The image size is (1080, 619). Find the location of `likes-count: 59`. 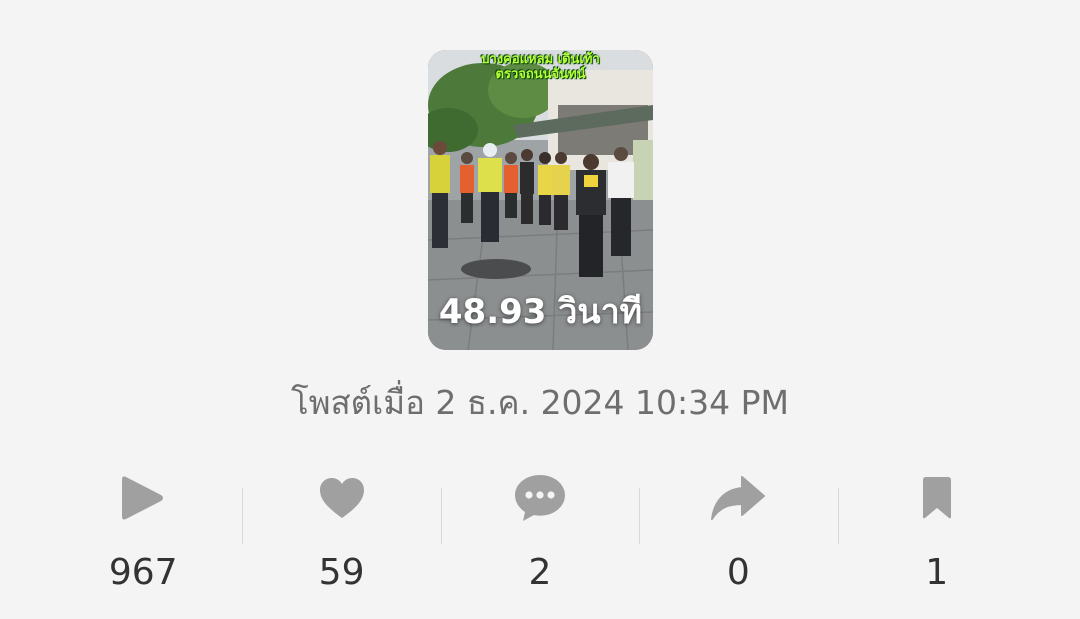

likes-count: 59 is located at coordinates (341, 572).